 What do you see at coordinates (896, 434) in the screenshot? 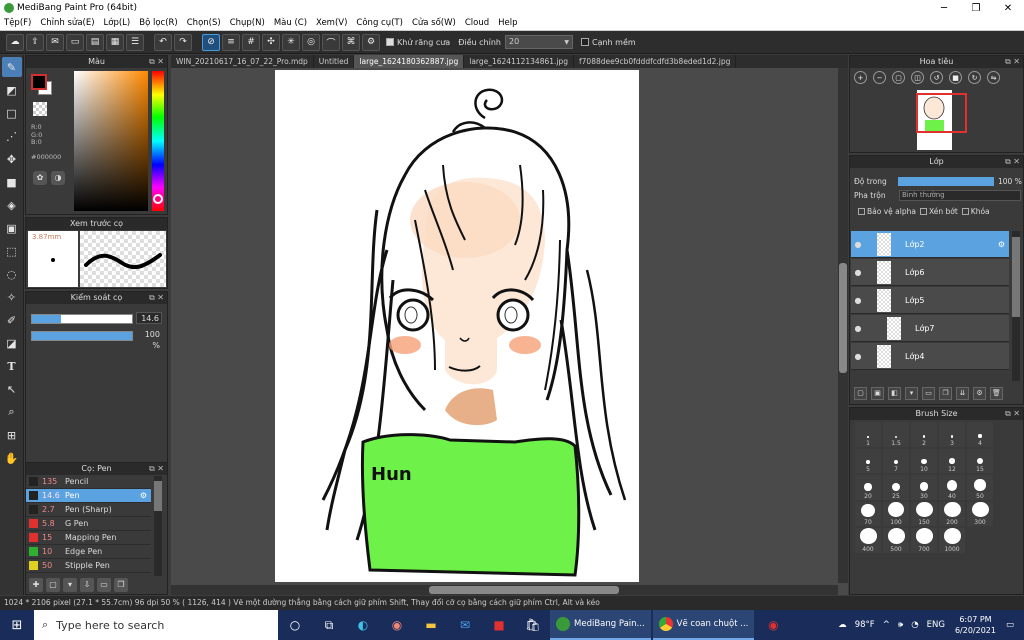
I see `brush-size-option: 1.5` at bounding box center [896, 434].